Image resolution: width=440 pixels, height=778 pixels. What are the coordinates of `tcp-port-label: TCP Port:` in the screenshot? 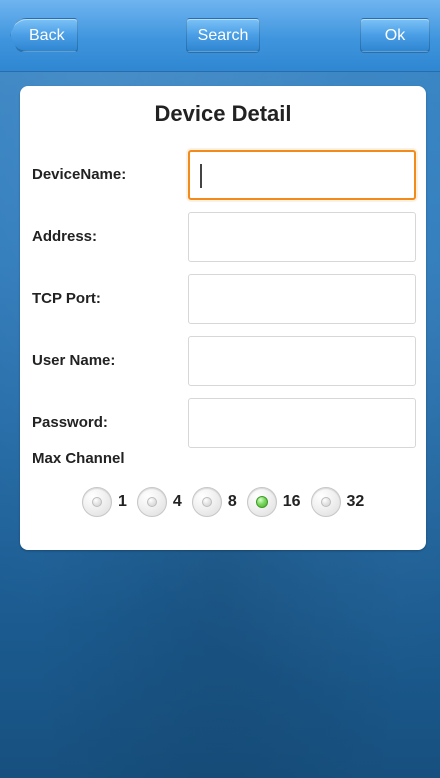 It's located at (66, 298).